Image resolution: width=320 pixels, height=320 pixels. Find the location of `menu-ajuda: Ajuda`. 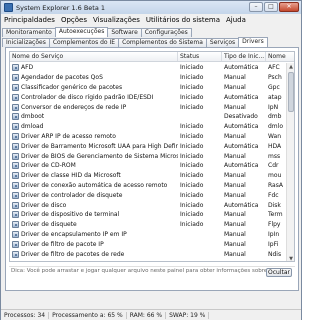

menu-ajuda: Ajuda is located at coordinates (236, 20).